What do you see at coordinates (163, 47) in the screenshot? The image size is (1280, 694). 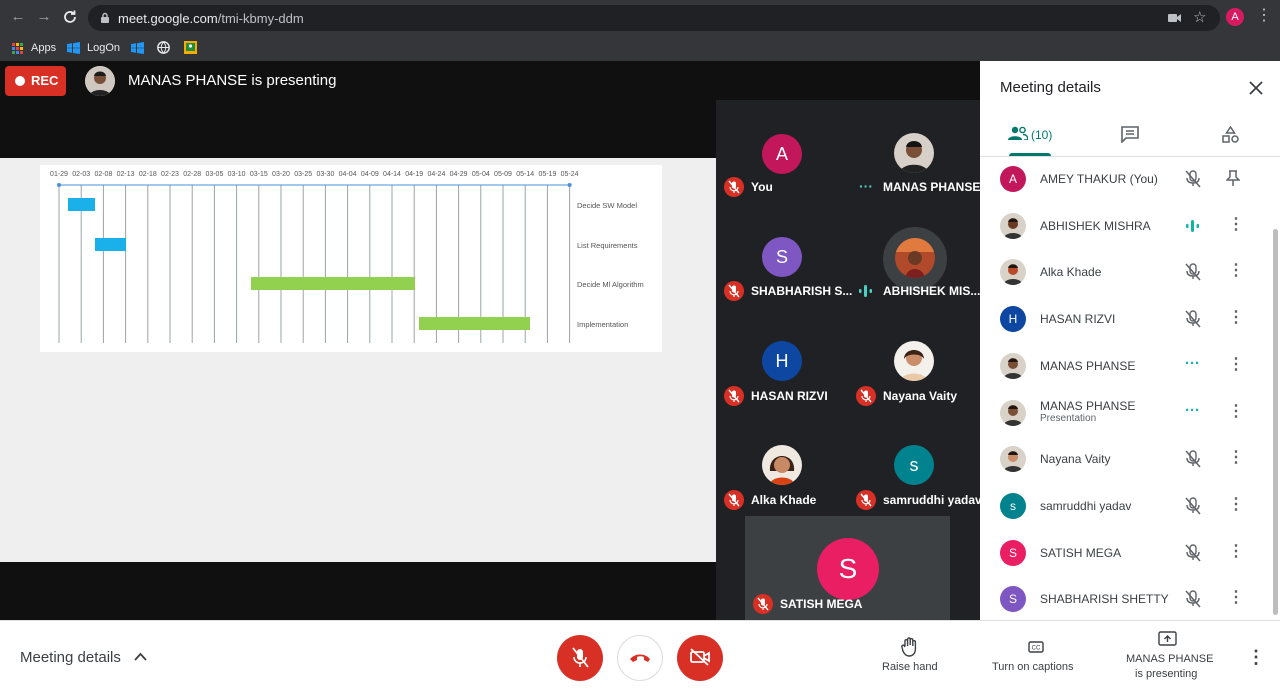 I see `globe-icon` at bounding box center [163, 47].